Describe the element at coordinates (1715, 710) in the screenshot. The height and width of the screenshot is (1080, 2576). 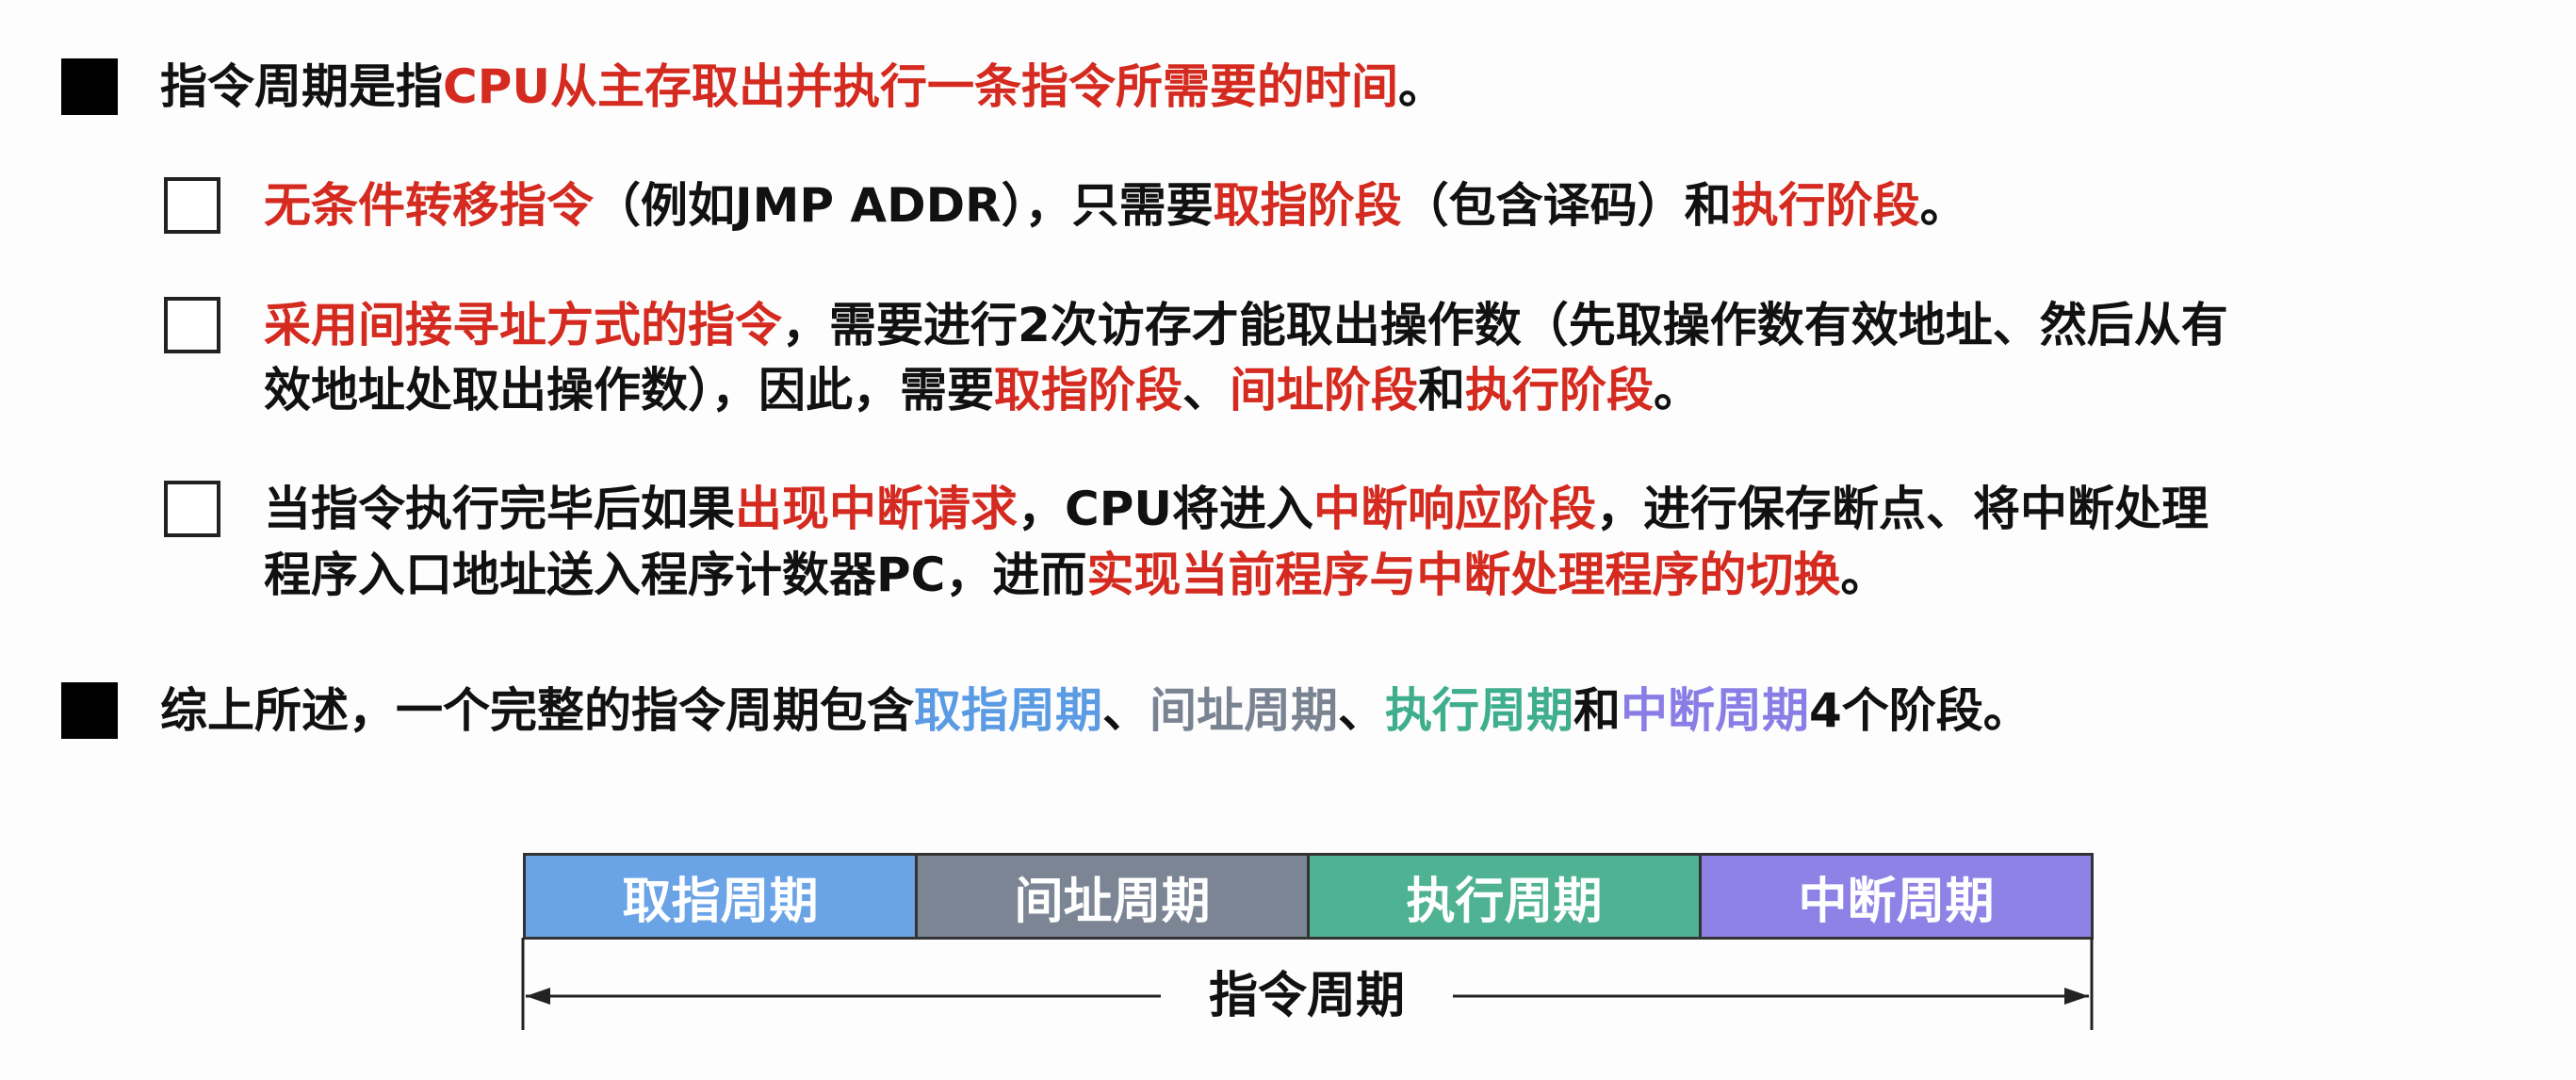
I see `bullet-2-phase-interrupt: 中断周期` at that location.